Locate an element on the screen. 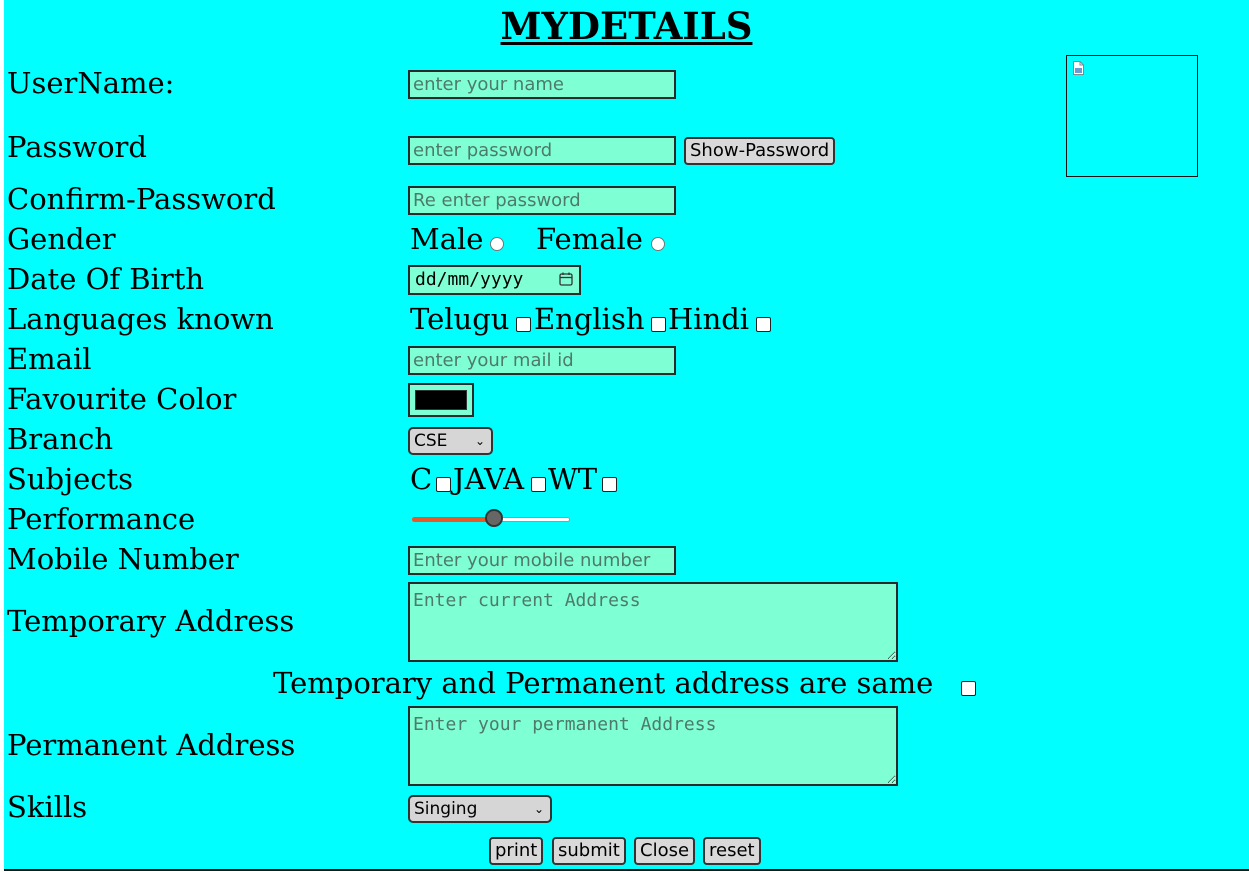 This screenshot has width=1249, height=872. language-hindi-label: Hindi is located at coordinates (709, 319).